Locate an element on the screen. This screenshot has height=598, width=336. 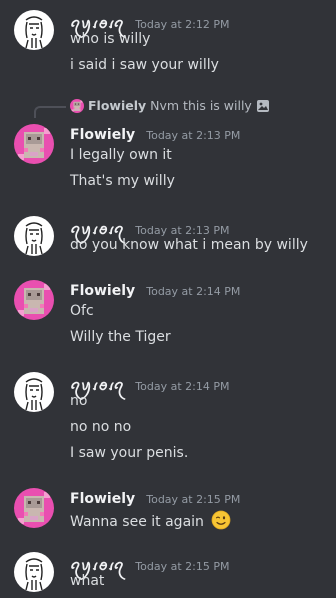
message-text: I legally own it is located at coordinates (121, 155).